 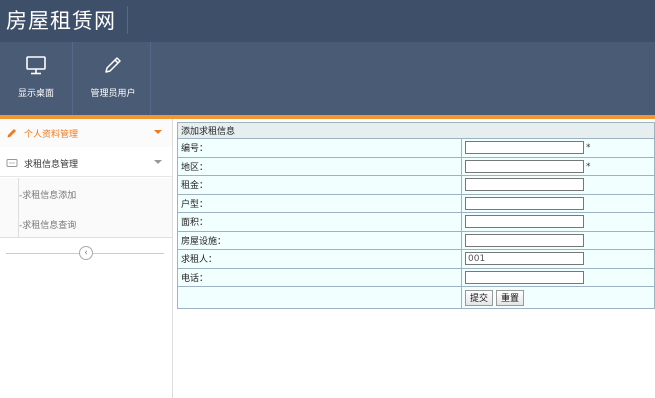 What do you see at coordinates (319, 203) in the screenshot?
I see `field-label-layout: 户型：` at bounding box center [319, 203].